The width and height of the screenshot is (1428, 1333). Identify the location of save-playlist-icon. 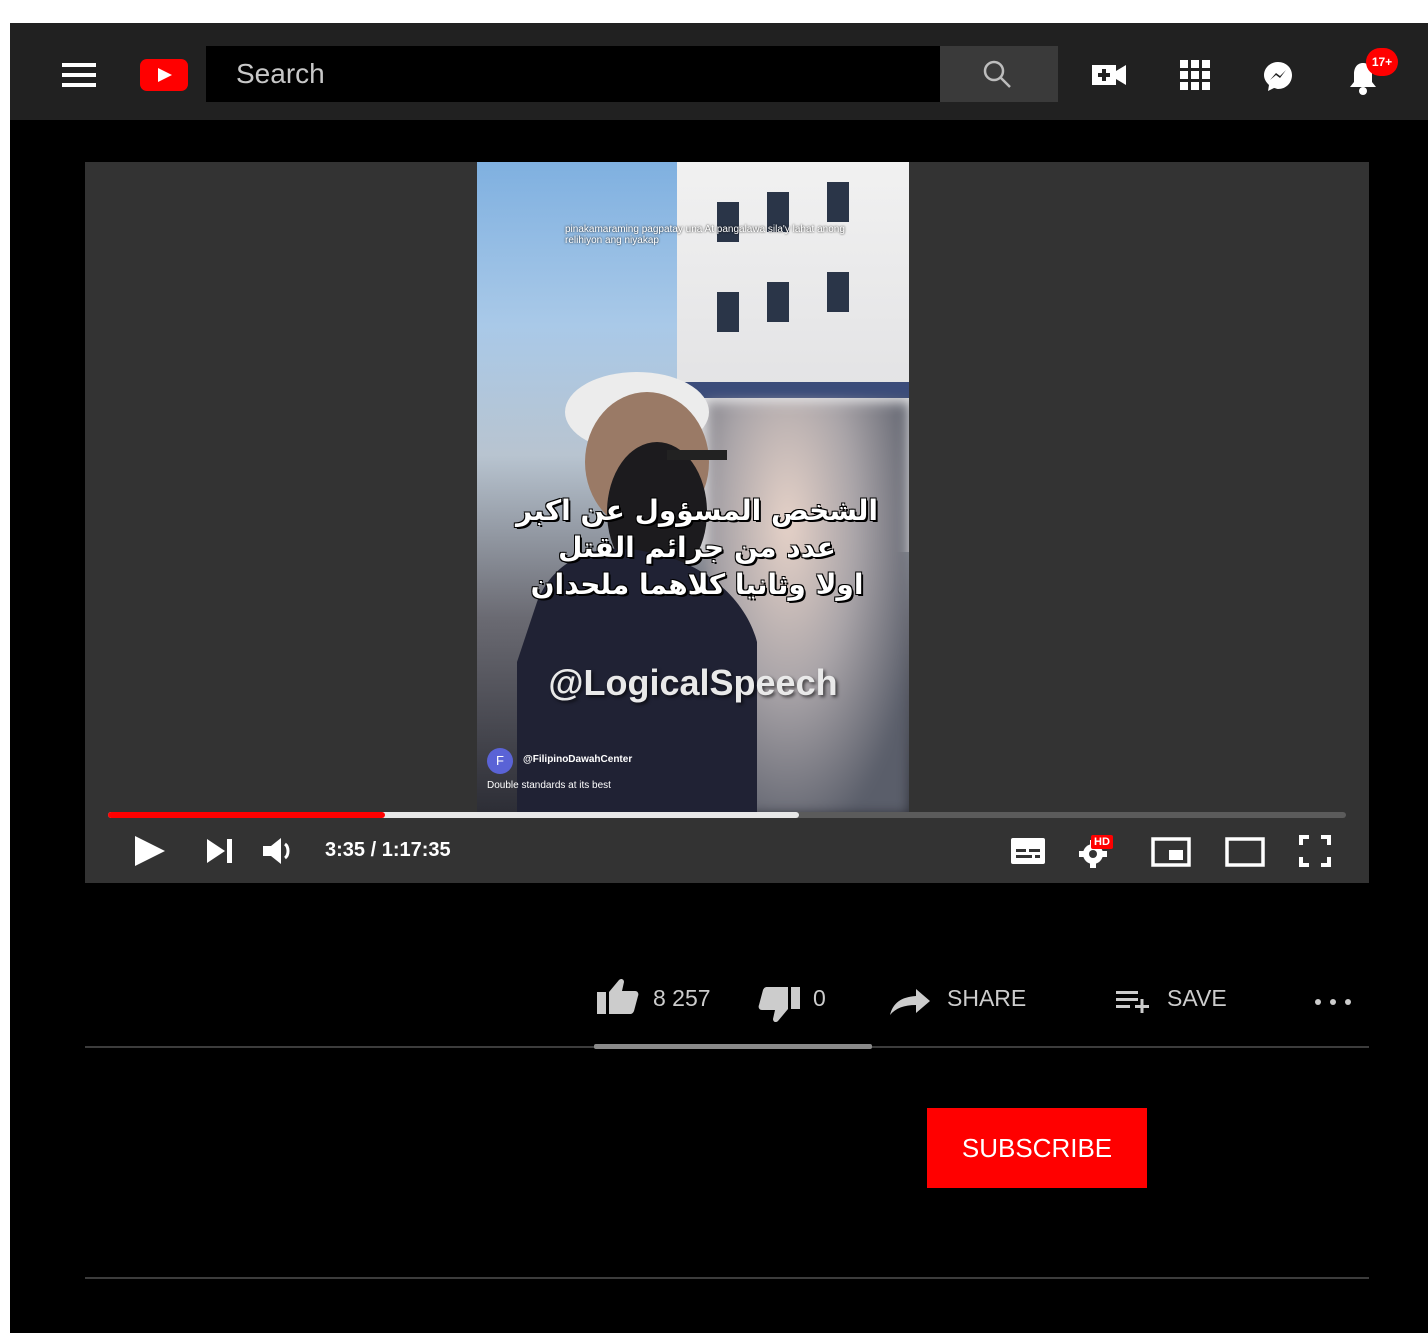
(1133, 1001).